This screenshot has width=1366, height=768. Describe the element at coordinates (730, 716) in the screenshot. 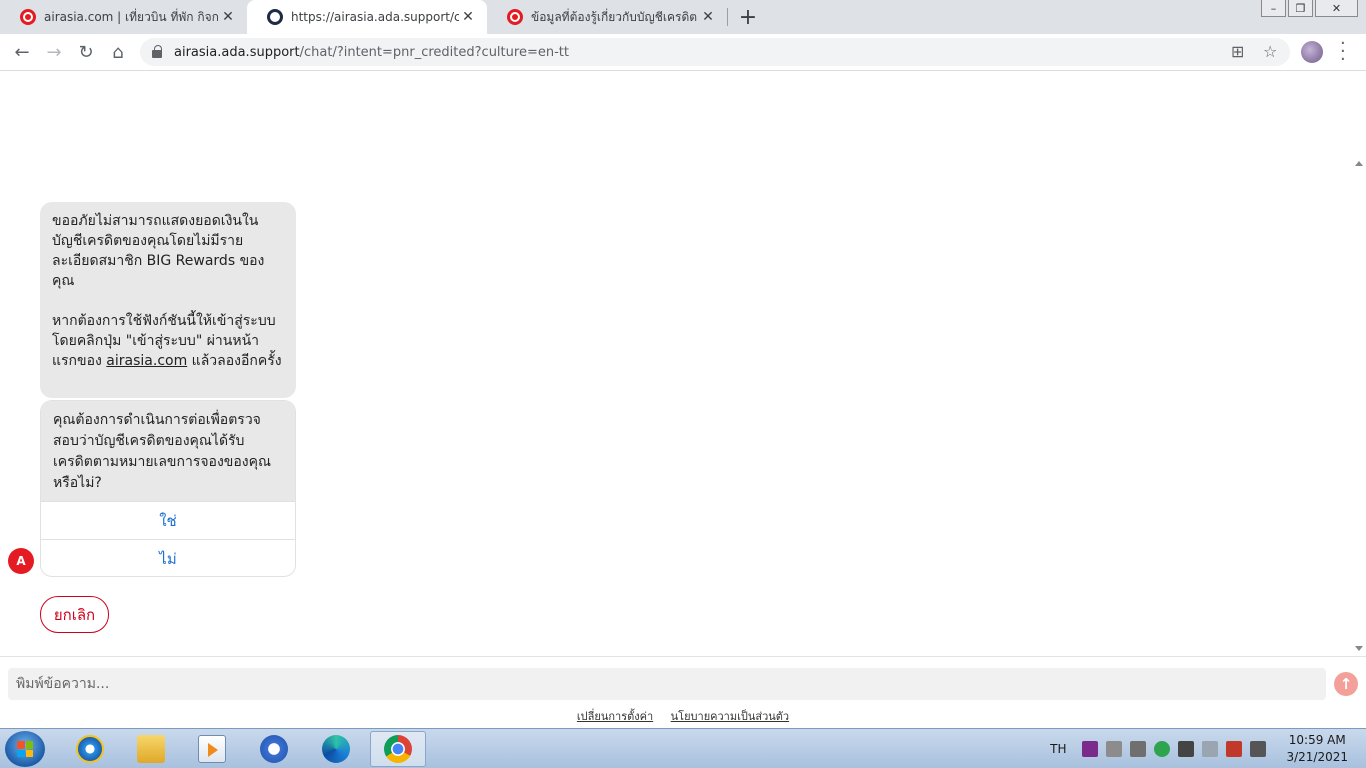

I see `privacy-policy-link: นโยบายความเป็นส่วนตัว` at that location.